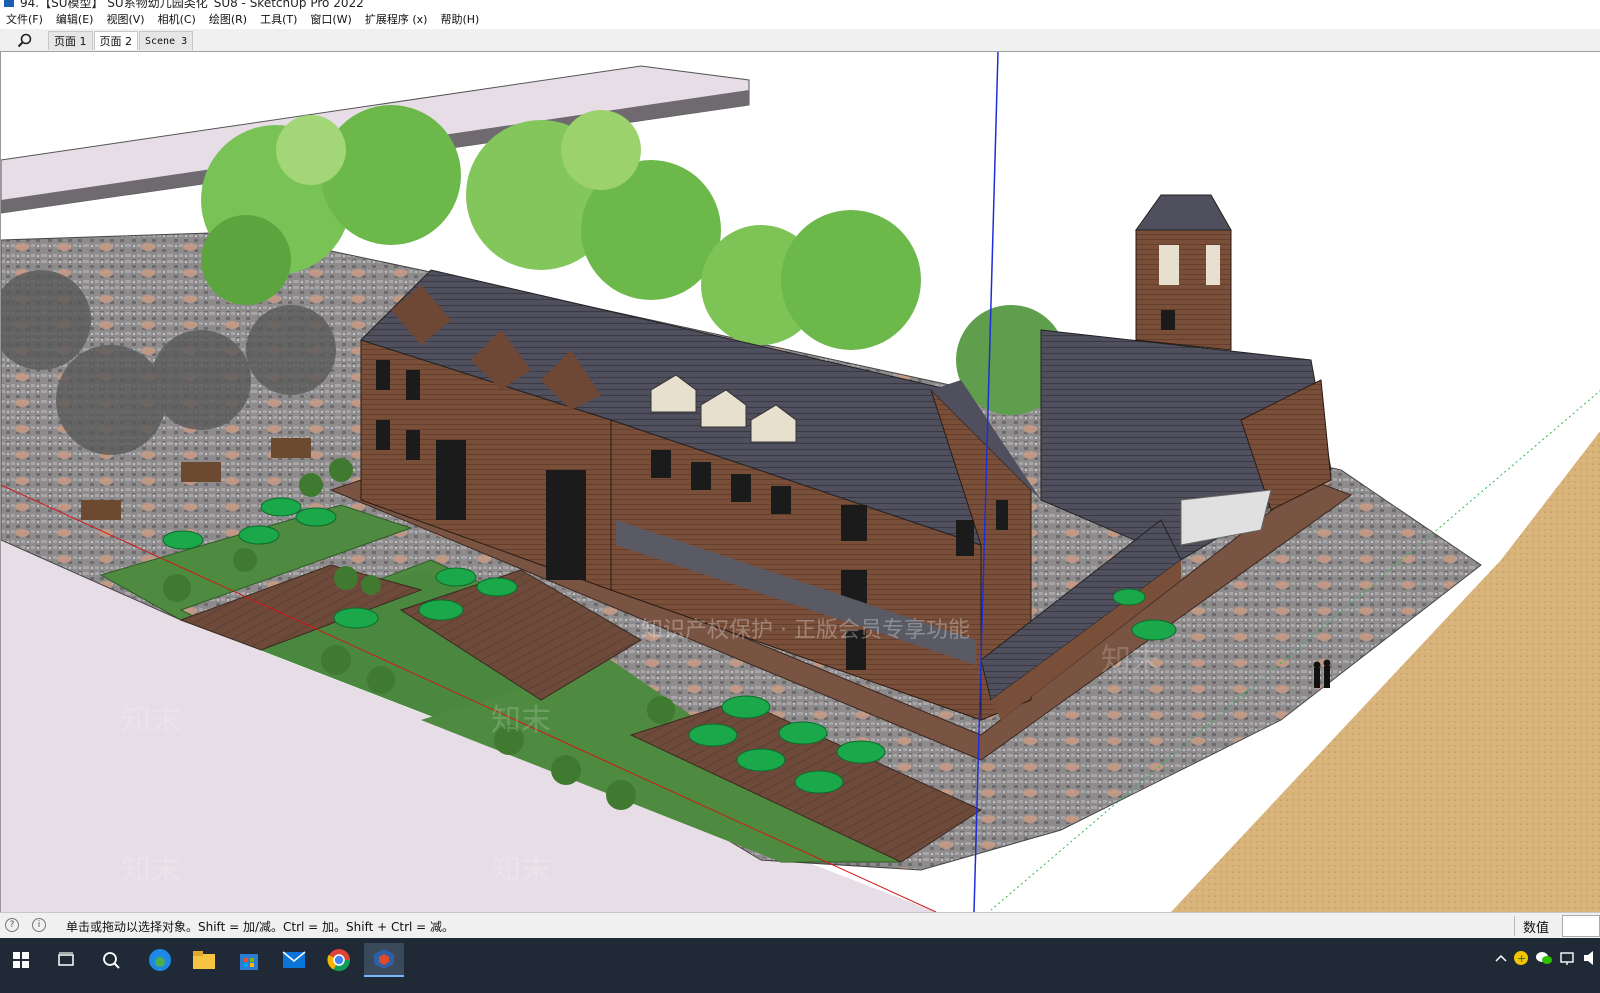 The height and width of the screenshot is (993, 1600). Describe the element at coordinates (160, 960) in the screenshot. I see `edge-icon` at that location.